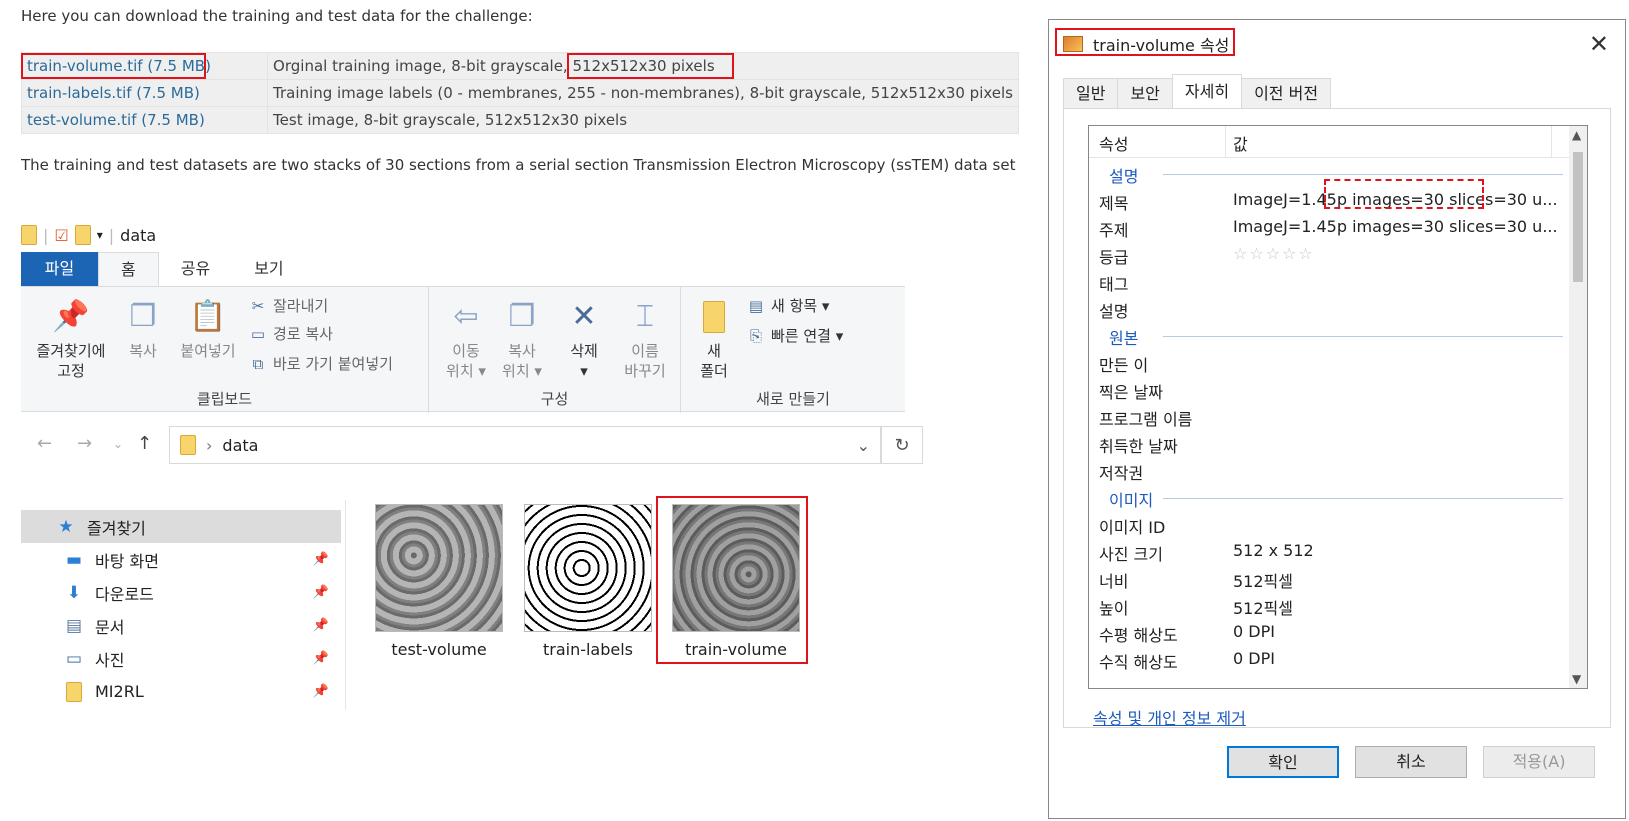 This screenshot has width=1629, height=821. Describe the element at coordinates (268, 269) in the screenshot. I see `tab-view: 보기` at that location.